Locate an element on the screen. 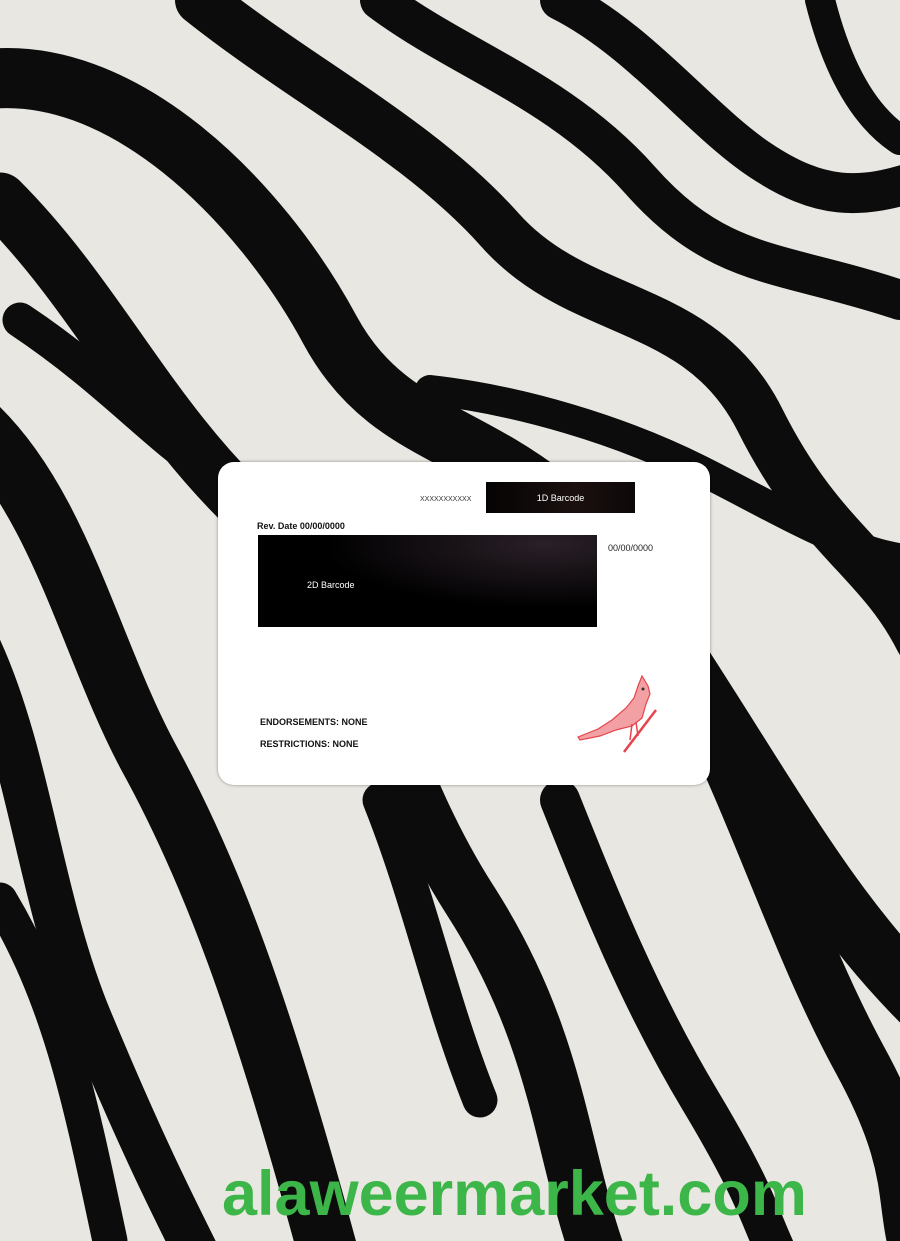 The height and width of the screenshot is (1241, 900). restrictions: RESTRICTIONS: NONE is located at coordinates (309, 744).